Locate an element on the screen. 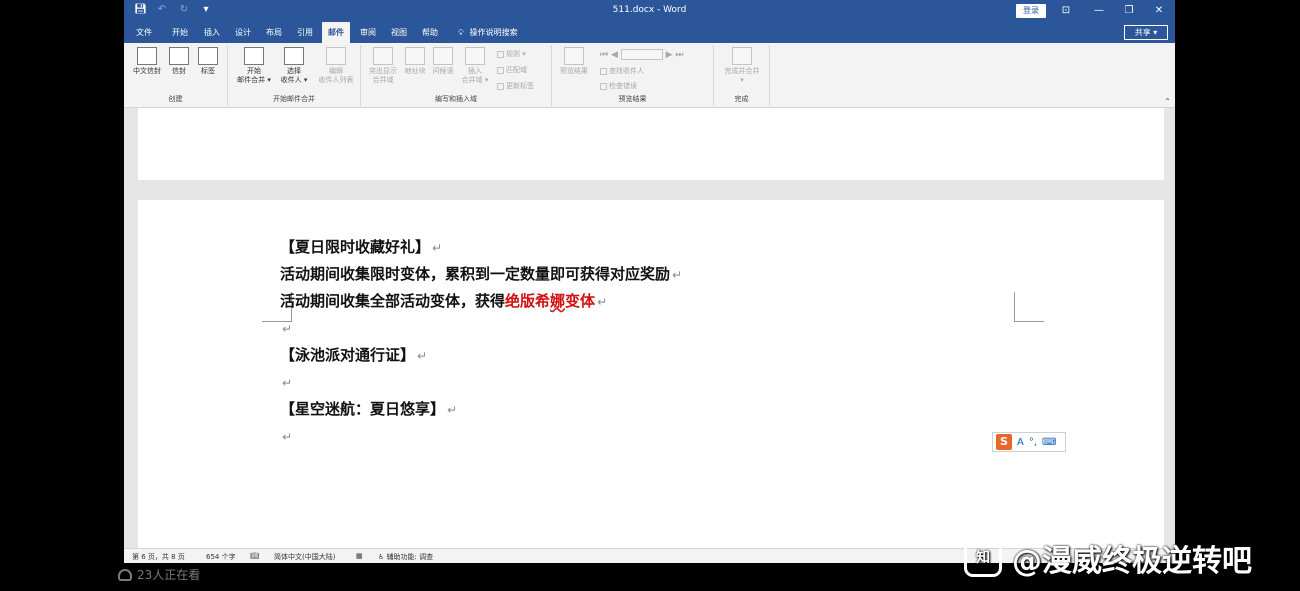 The height and width of the screenshot is (591, 1300). finish-merge-icon is located at coordinates (742, 56).